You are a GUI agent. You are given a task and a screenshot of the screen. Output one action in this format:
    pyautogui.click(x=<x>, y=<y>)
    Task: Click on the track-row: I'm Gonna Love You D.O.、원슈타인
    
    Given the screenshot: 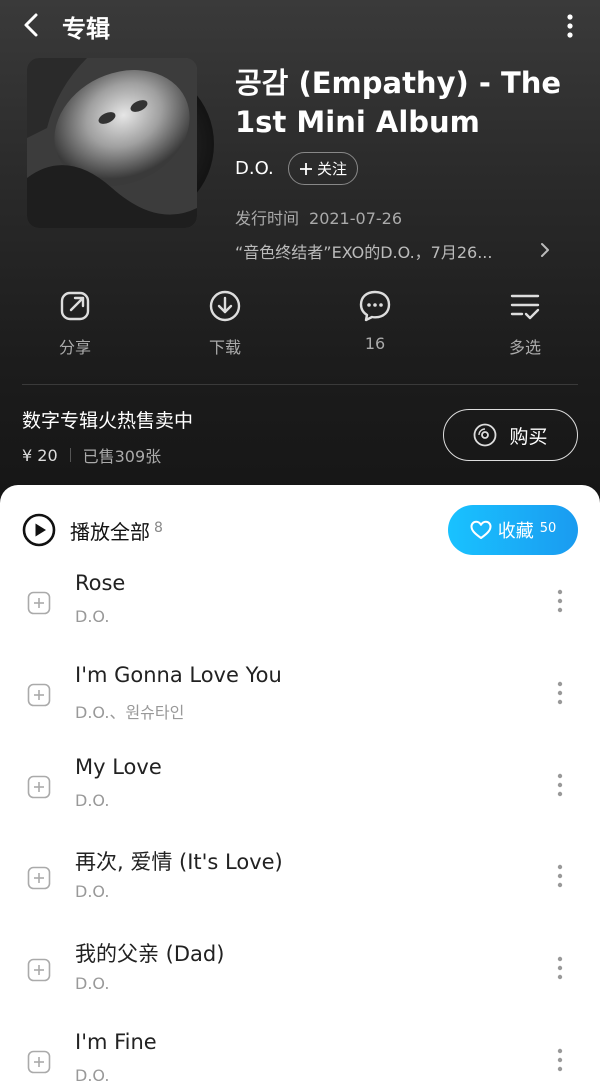 What is the action you would take?
    pyautogui.click(x=300, y=710)
    